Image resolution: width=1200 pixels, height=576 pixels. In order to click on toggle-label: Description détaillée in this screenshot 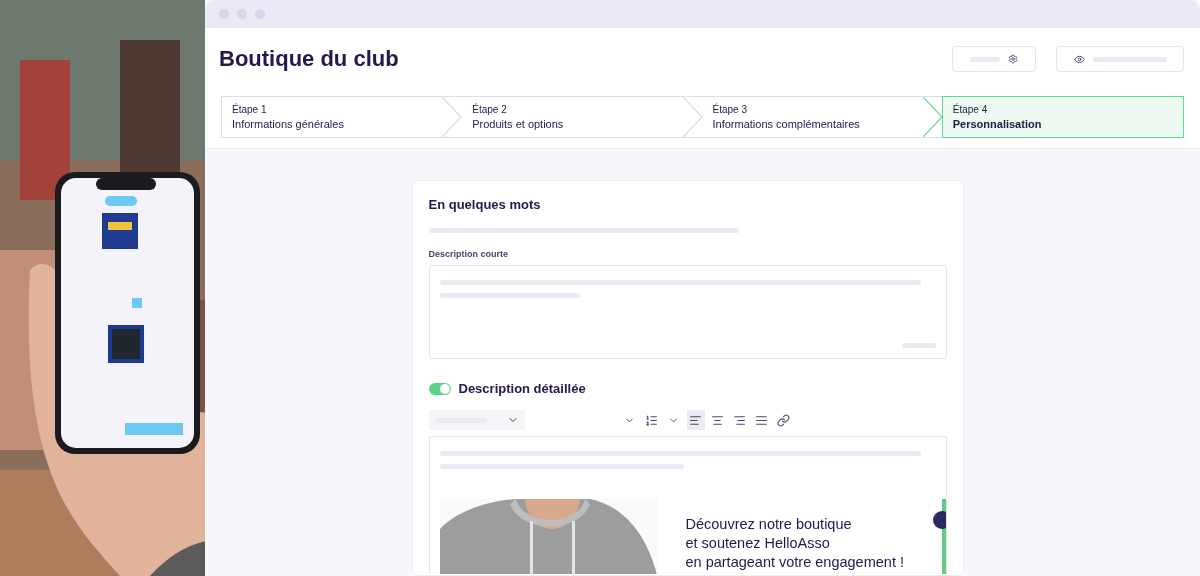, I will do `click(522, 388)`.